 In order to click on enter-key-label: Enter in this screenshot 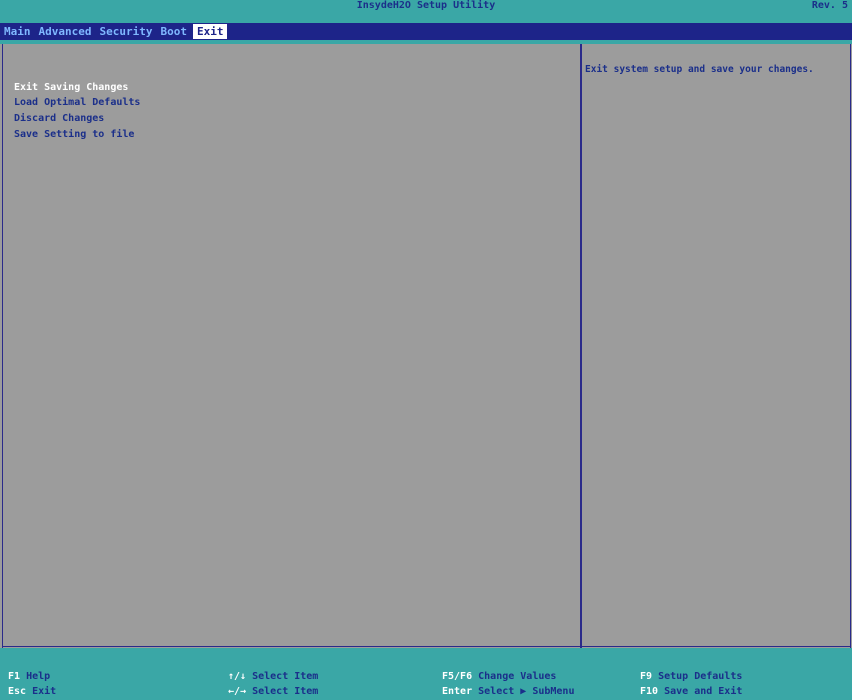, I will do `click(457, 691)`.